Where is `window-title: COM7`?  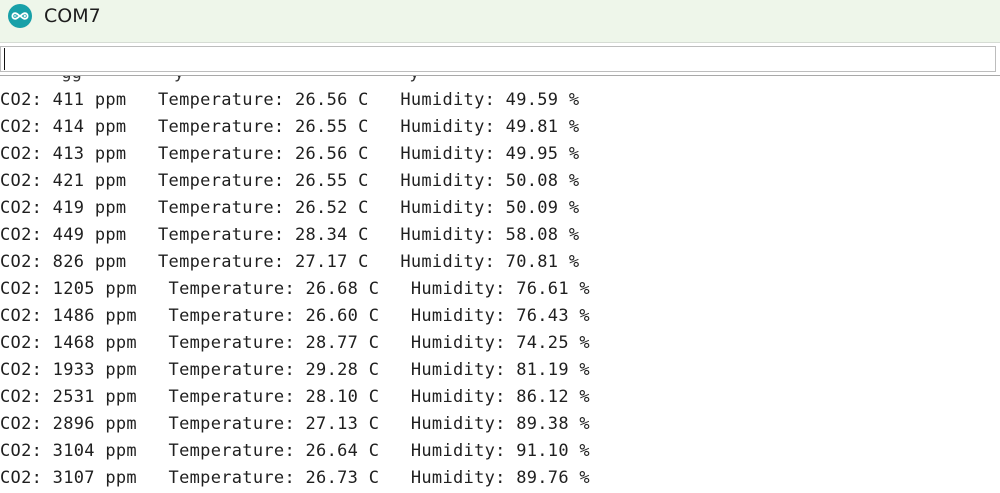
window-title: COM7 is located at coordinates (72, 16).